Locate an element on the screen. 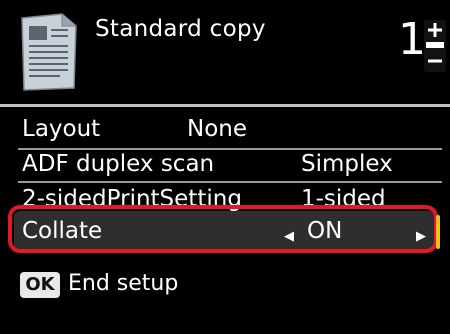 The image size is (450, 334). setting-label: Collate is located at coordinates (62, 231).